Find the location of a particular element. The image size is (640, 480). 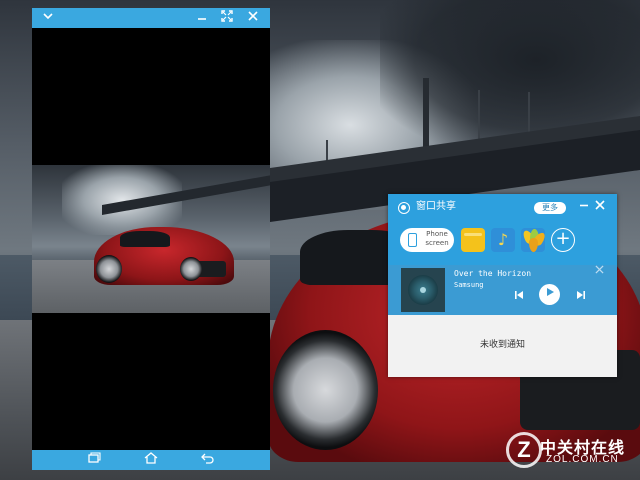

gallery-petal is located at coordinates (533, 245).